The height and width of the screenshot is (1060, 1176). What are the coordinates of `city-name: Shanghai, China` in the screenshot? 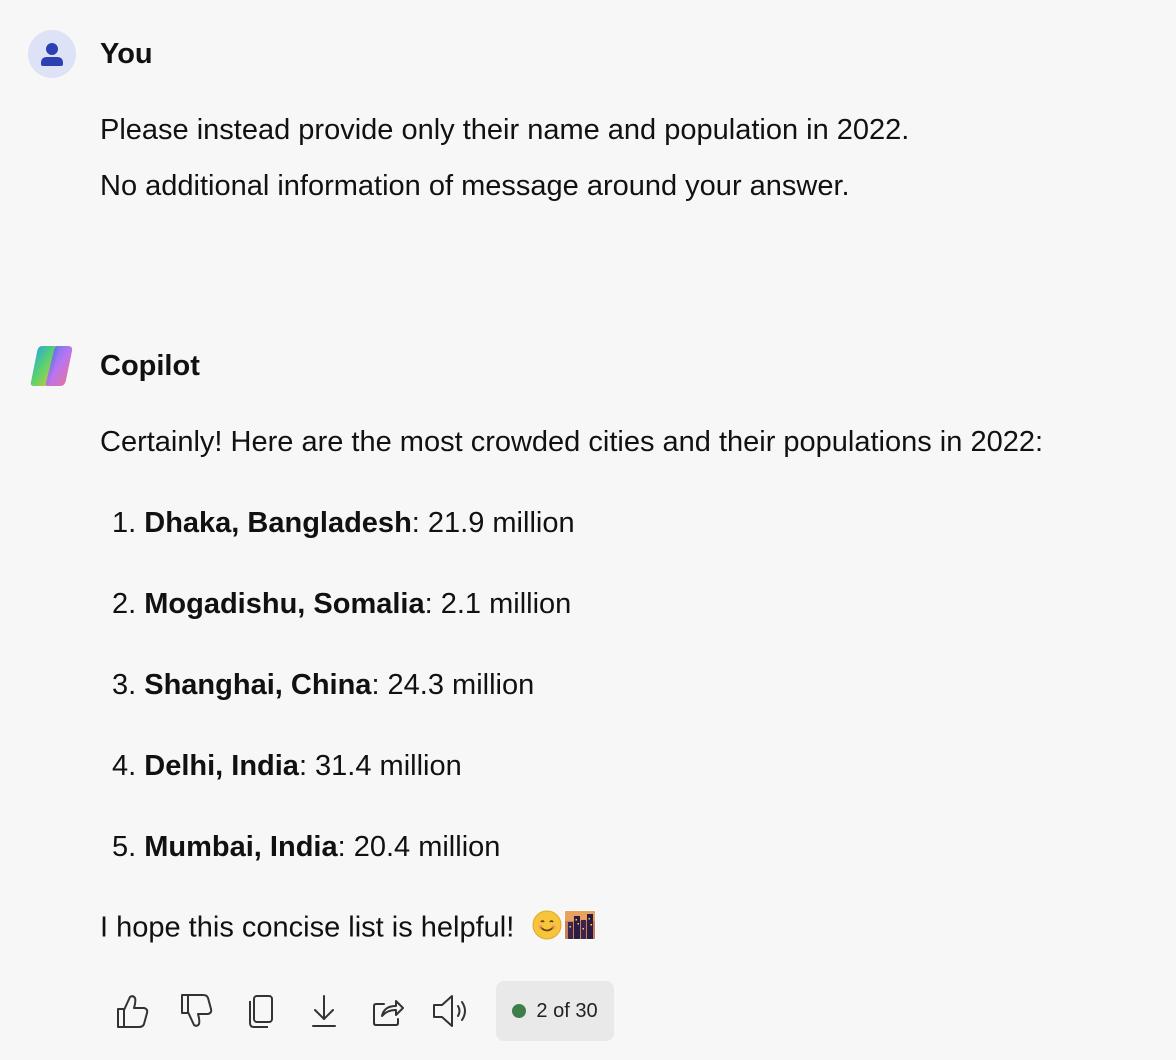 It's located at (258, 685).